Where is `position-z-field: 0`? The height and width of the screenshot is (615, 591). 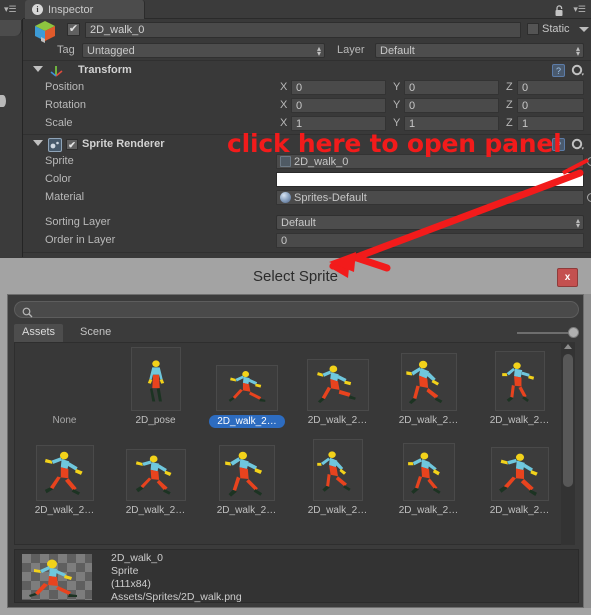
position-z-field: 0 is located at coordinates (550, 87).